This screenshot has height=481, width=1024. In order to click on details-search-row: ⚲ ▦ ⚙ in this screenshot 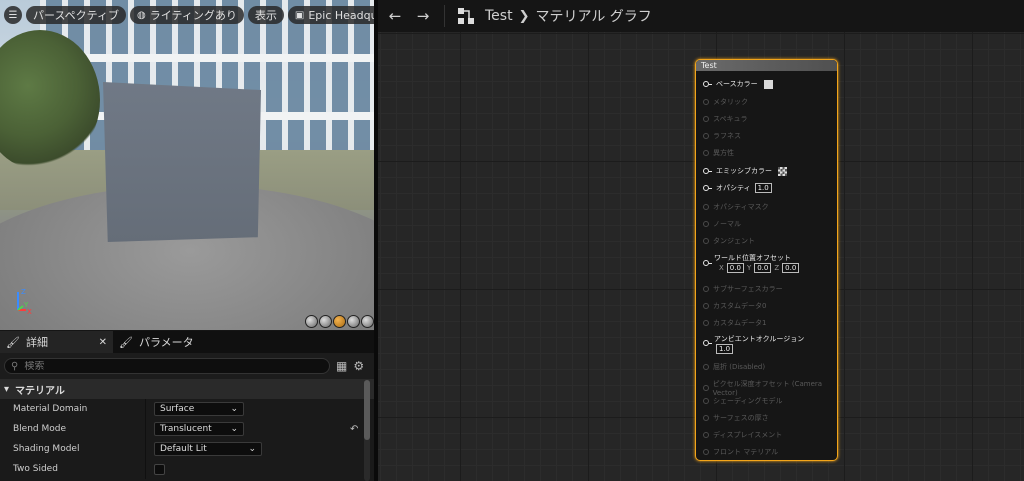, I will do `click(187, 366)`.